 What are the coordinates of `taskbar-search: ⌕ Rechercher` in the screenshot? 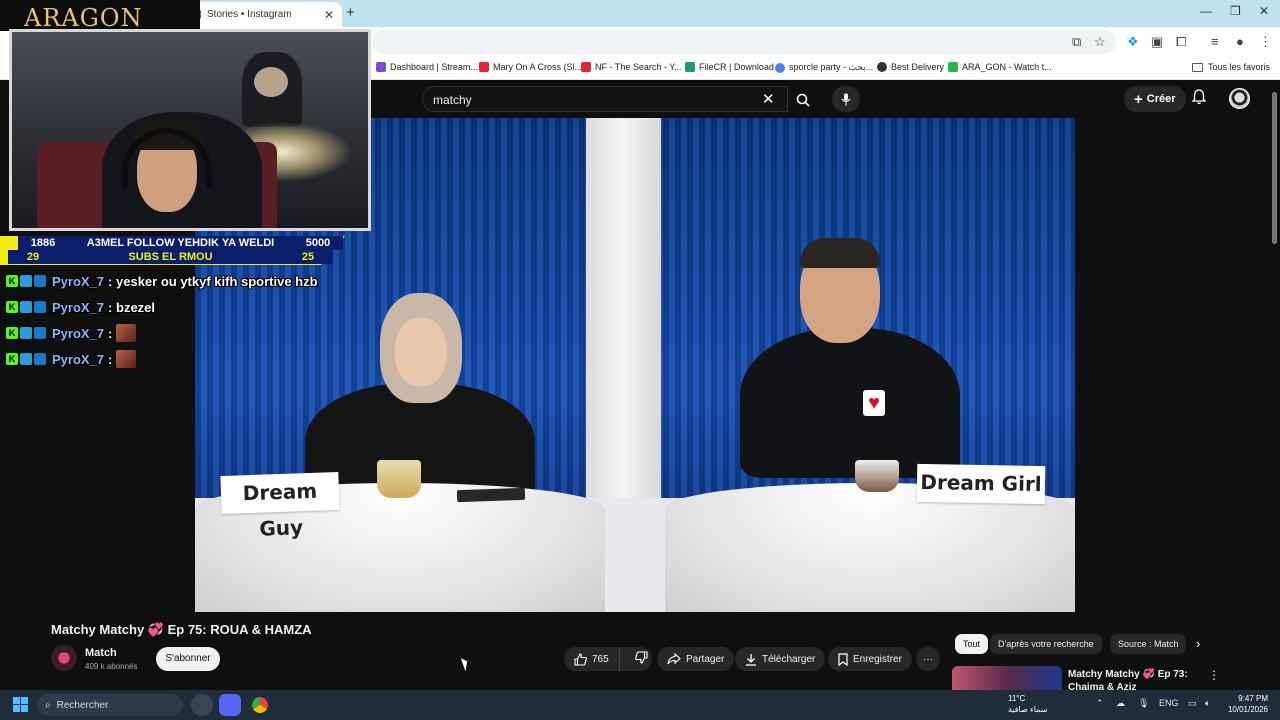 It's located at (110, 705).